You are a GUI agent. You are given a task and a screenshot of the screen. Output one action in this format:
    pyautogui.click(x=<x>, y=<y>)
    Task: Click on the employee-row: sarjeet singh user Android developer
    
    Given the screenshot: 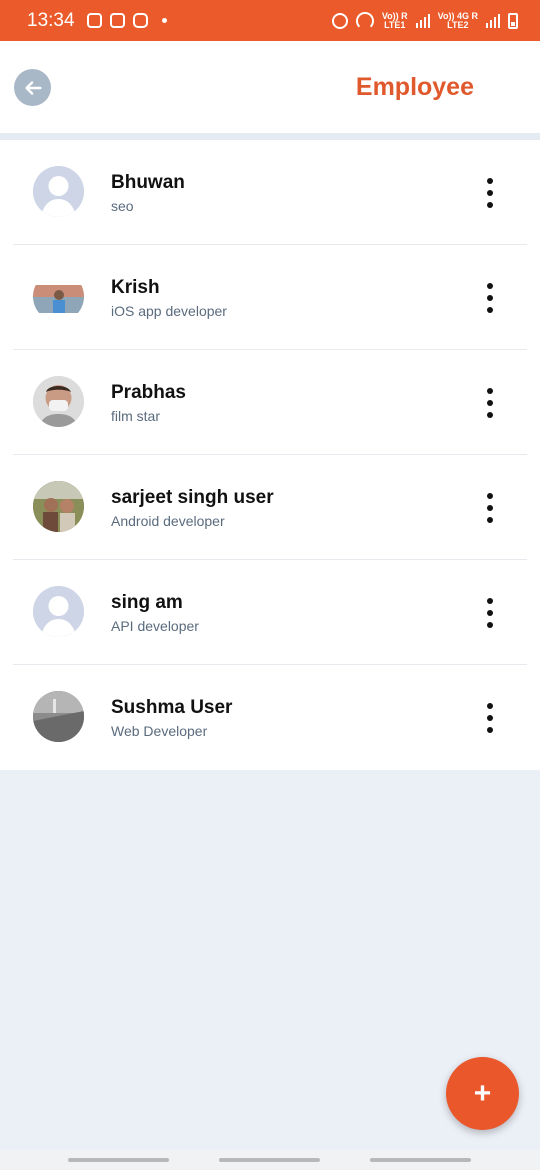 What is the action you would take?
    pyautogui.click(x=270, y=507)
    